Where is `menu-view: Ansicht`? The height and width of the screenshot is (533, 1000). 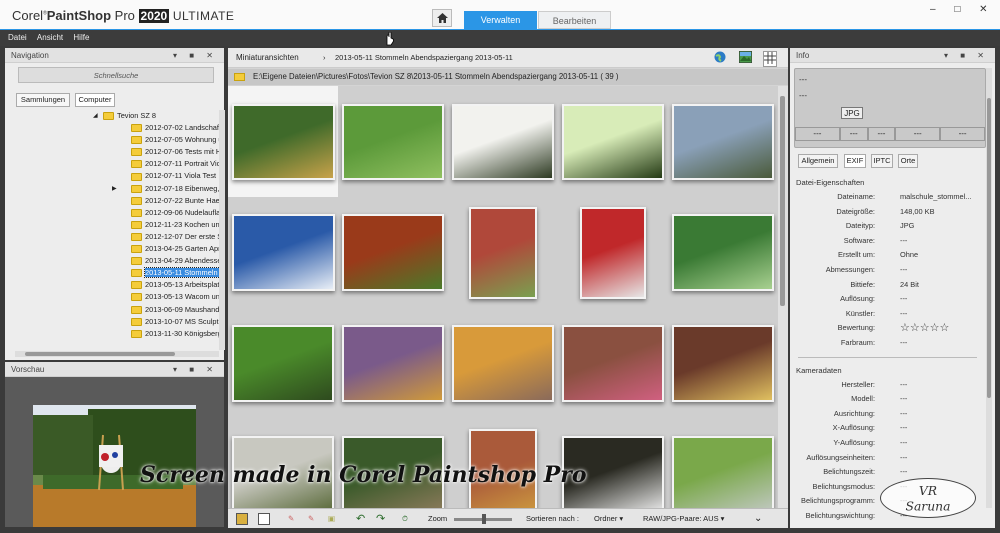
menu-view: Ansicht is located at coordinates (50, 38).